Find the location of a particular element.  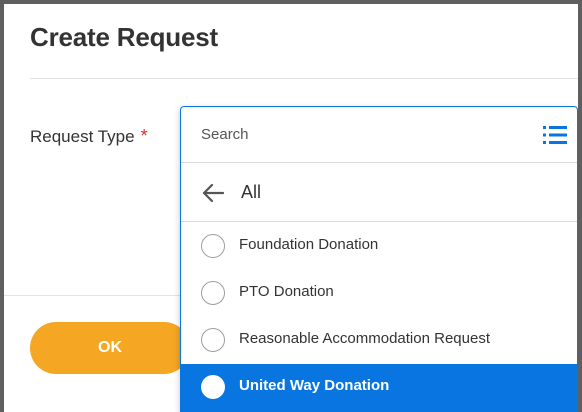

option-united-way-donation: United Way Donation is located at coordinates (379, 387).